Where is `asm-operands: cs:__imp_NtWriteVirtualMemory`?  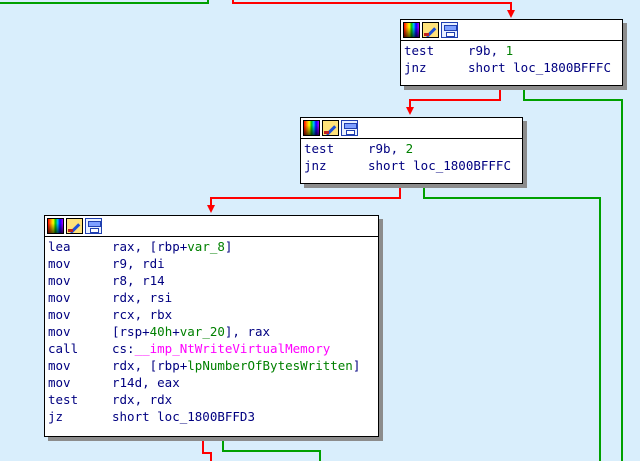
asm-operands: cs:__imp_NtWriteVirtualMemory is located at coordinates (221, 348).